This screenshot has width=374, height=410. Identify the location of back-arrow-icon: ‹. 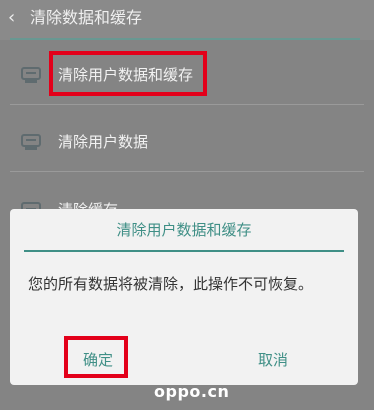
(15, 18).